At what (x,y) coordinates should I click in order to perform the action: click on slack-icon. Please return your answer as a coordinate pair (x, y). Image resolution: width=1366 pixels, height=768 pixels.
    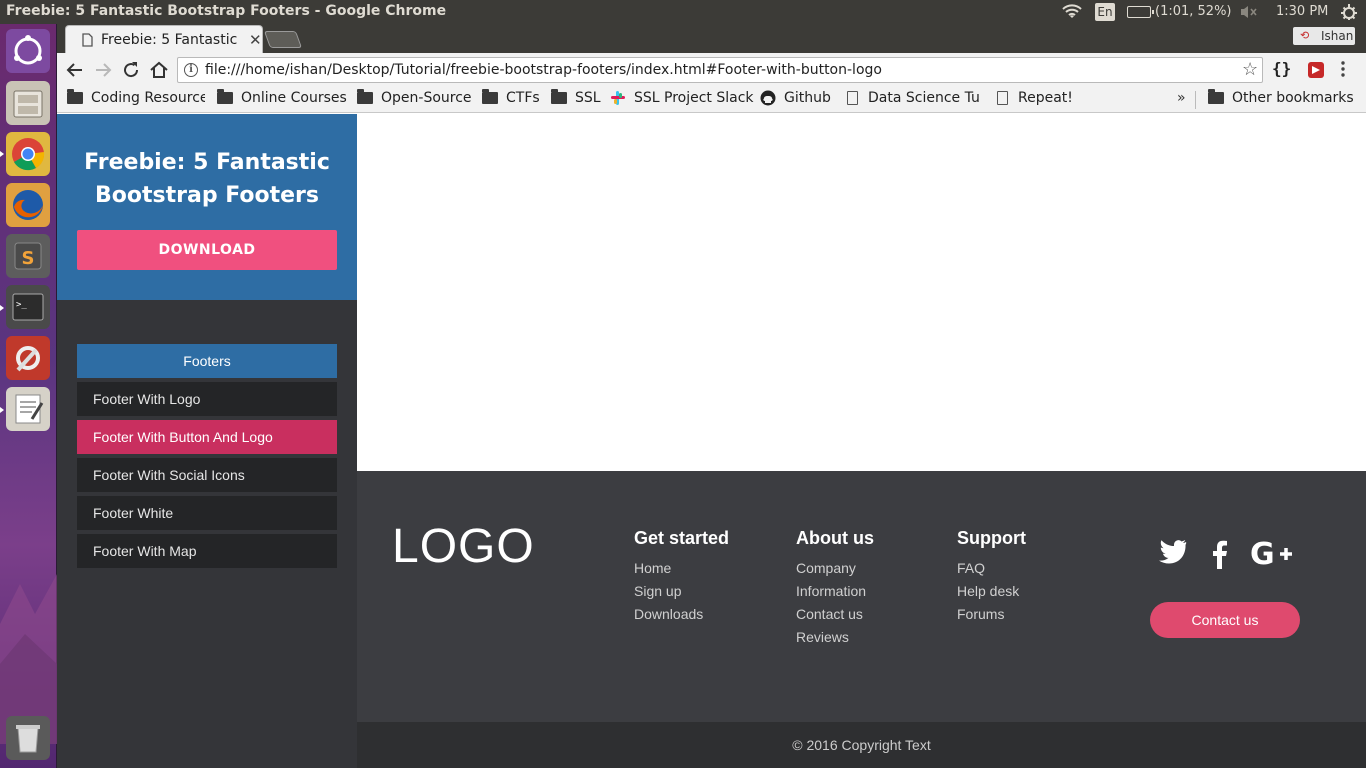
    Looking at the image, I should click on (618, 98).